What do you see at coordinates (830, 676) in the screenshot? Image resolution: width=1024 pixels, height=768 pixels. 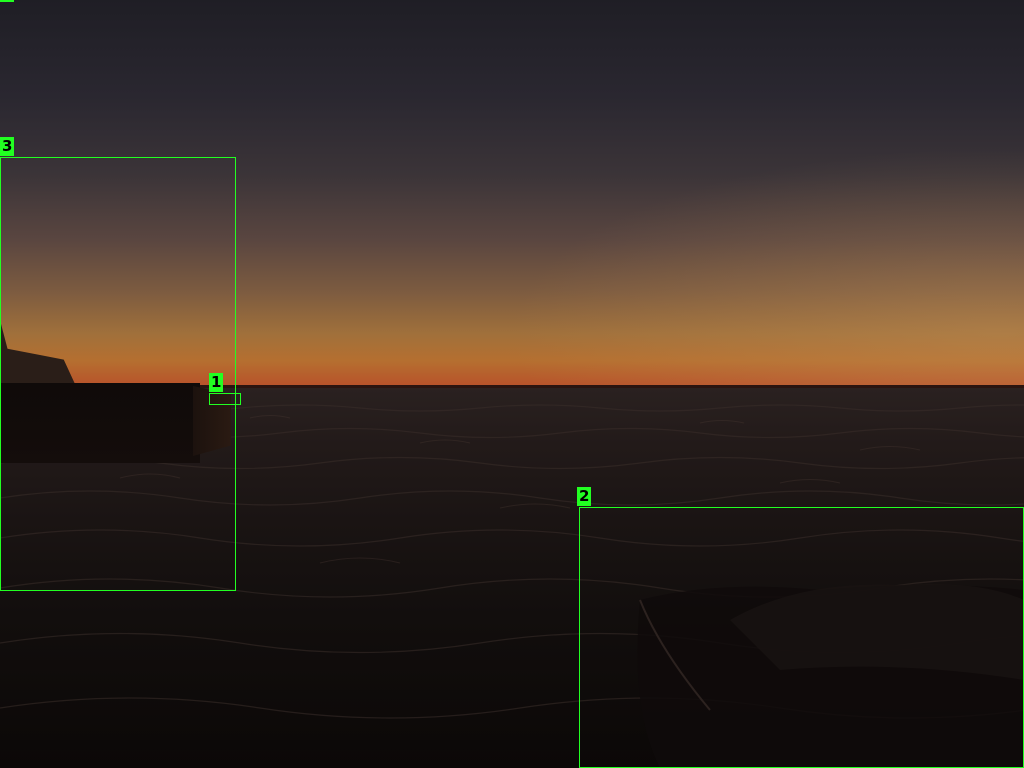 I see `foreground-boat` at bounding box center [830, 676].